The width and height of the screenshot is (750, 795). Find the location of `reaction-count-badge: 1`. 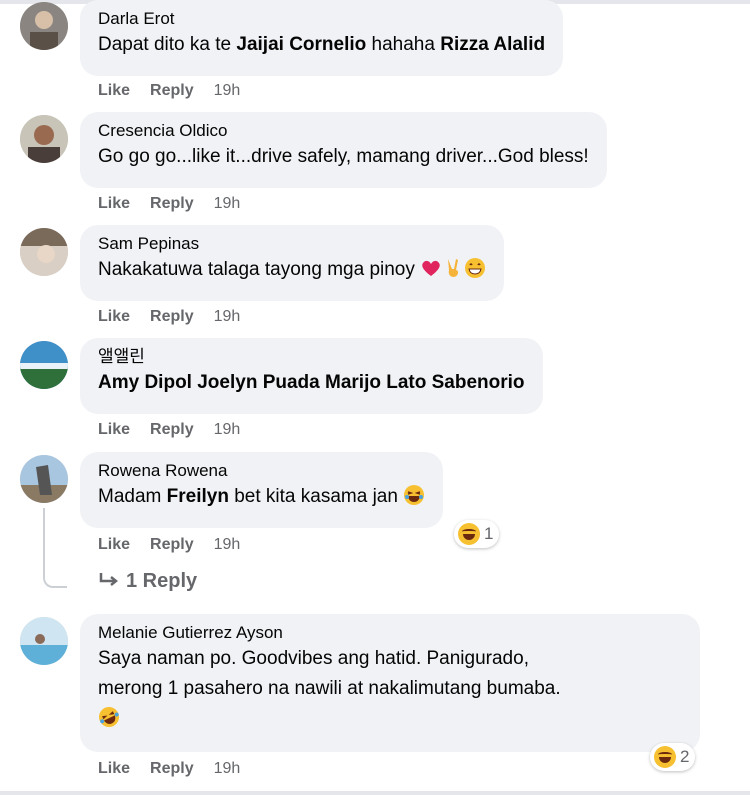

reaction-count-badge: 1 is located at coordinates (477, 534).